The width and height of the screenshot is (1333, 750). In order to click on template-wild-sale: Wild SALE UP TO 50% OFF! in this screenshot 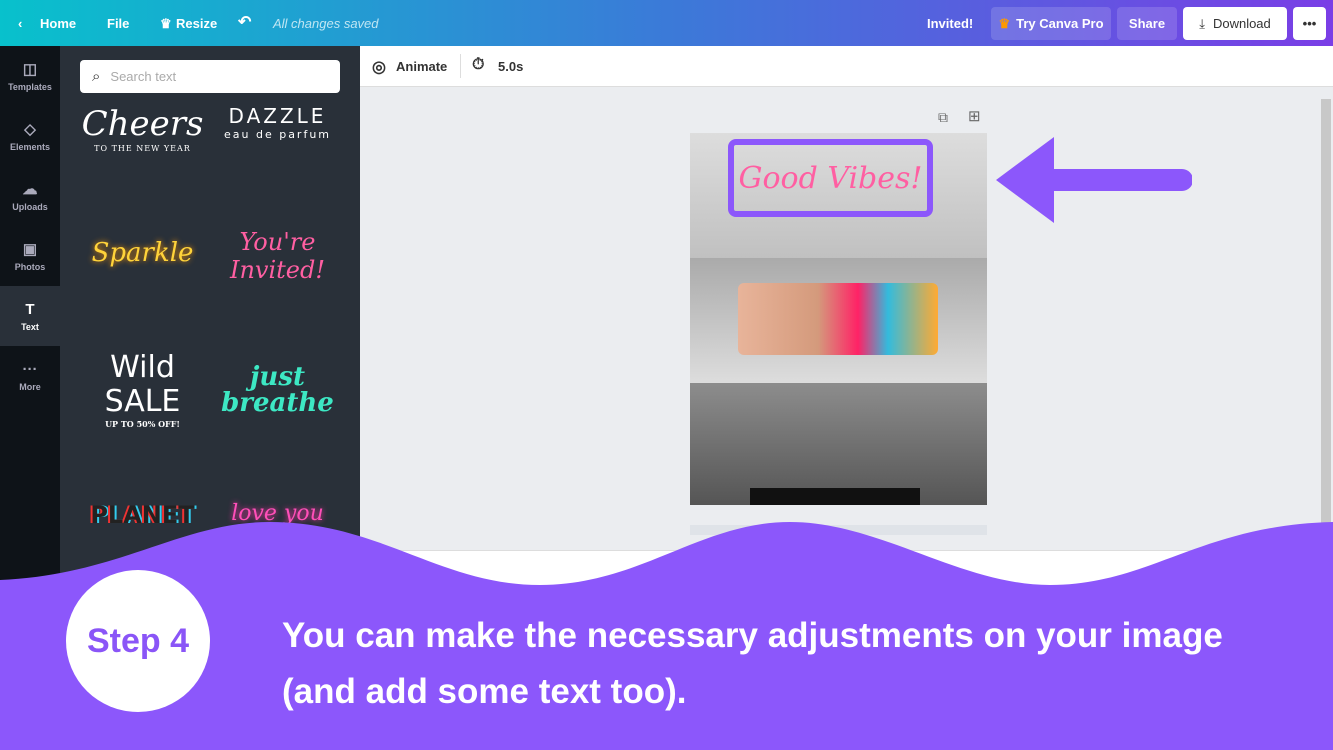, I will do `click(142, 390)`.